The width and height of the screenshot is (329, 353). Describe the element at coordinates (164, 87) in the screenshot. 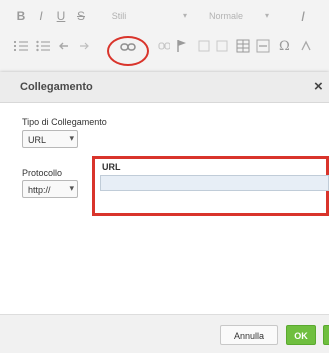

I see `dialog-header: Collegamento ×` at that location.